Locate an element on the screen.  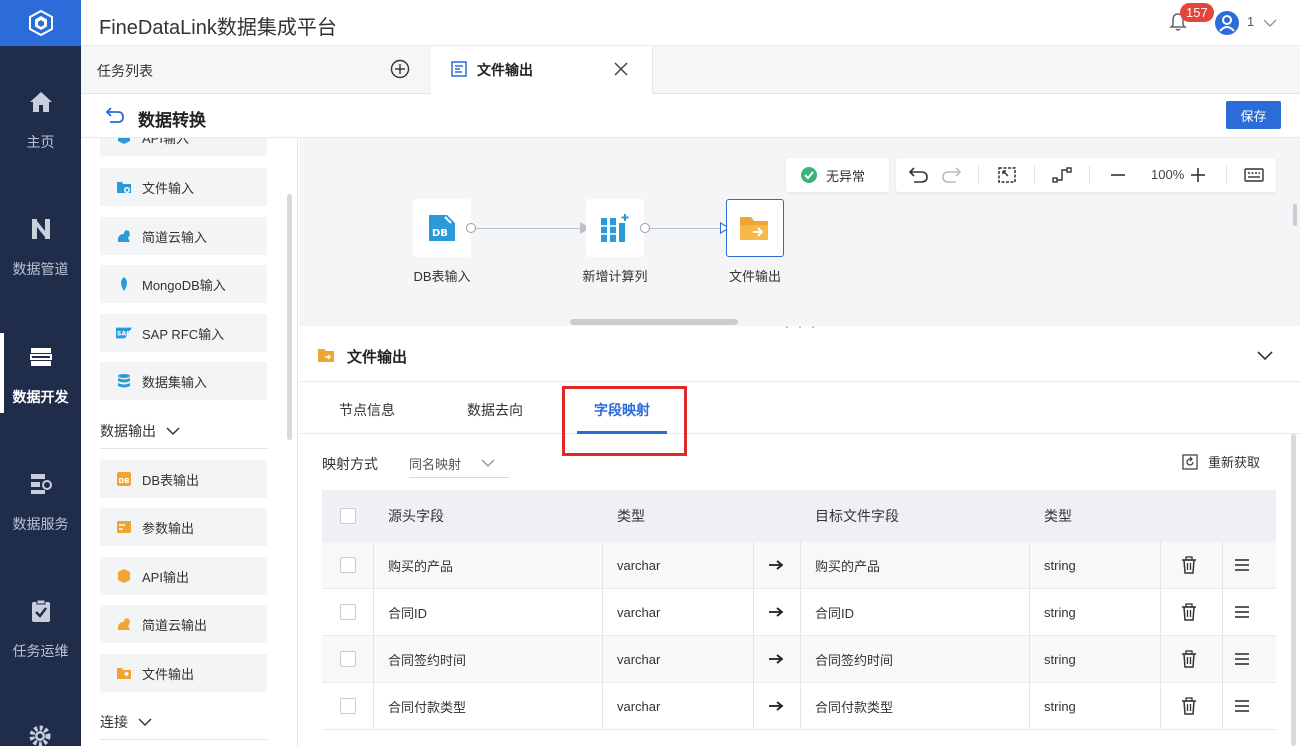
target-field: 合同付款类型 is located at coordinates (854, 707).